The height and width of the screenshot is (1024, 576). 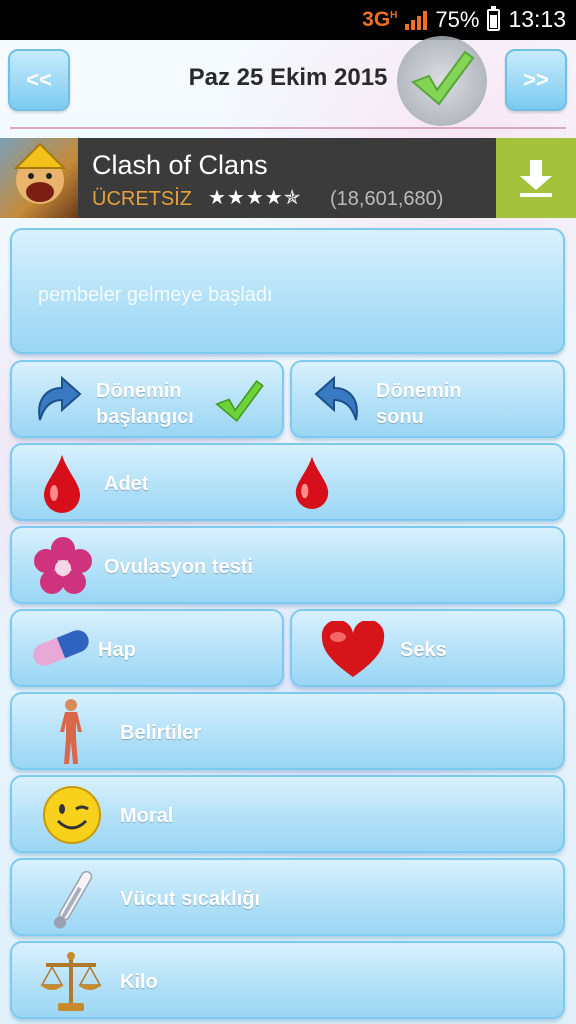 What do you see at coordinates (287, 482) in the screenshot?
I see `menstruation-button: Adet` at bounding box center [287, 482].